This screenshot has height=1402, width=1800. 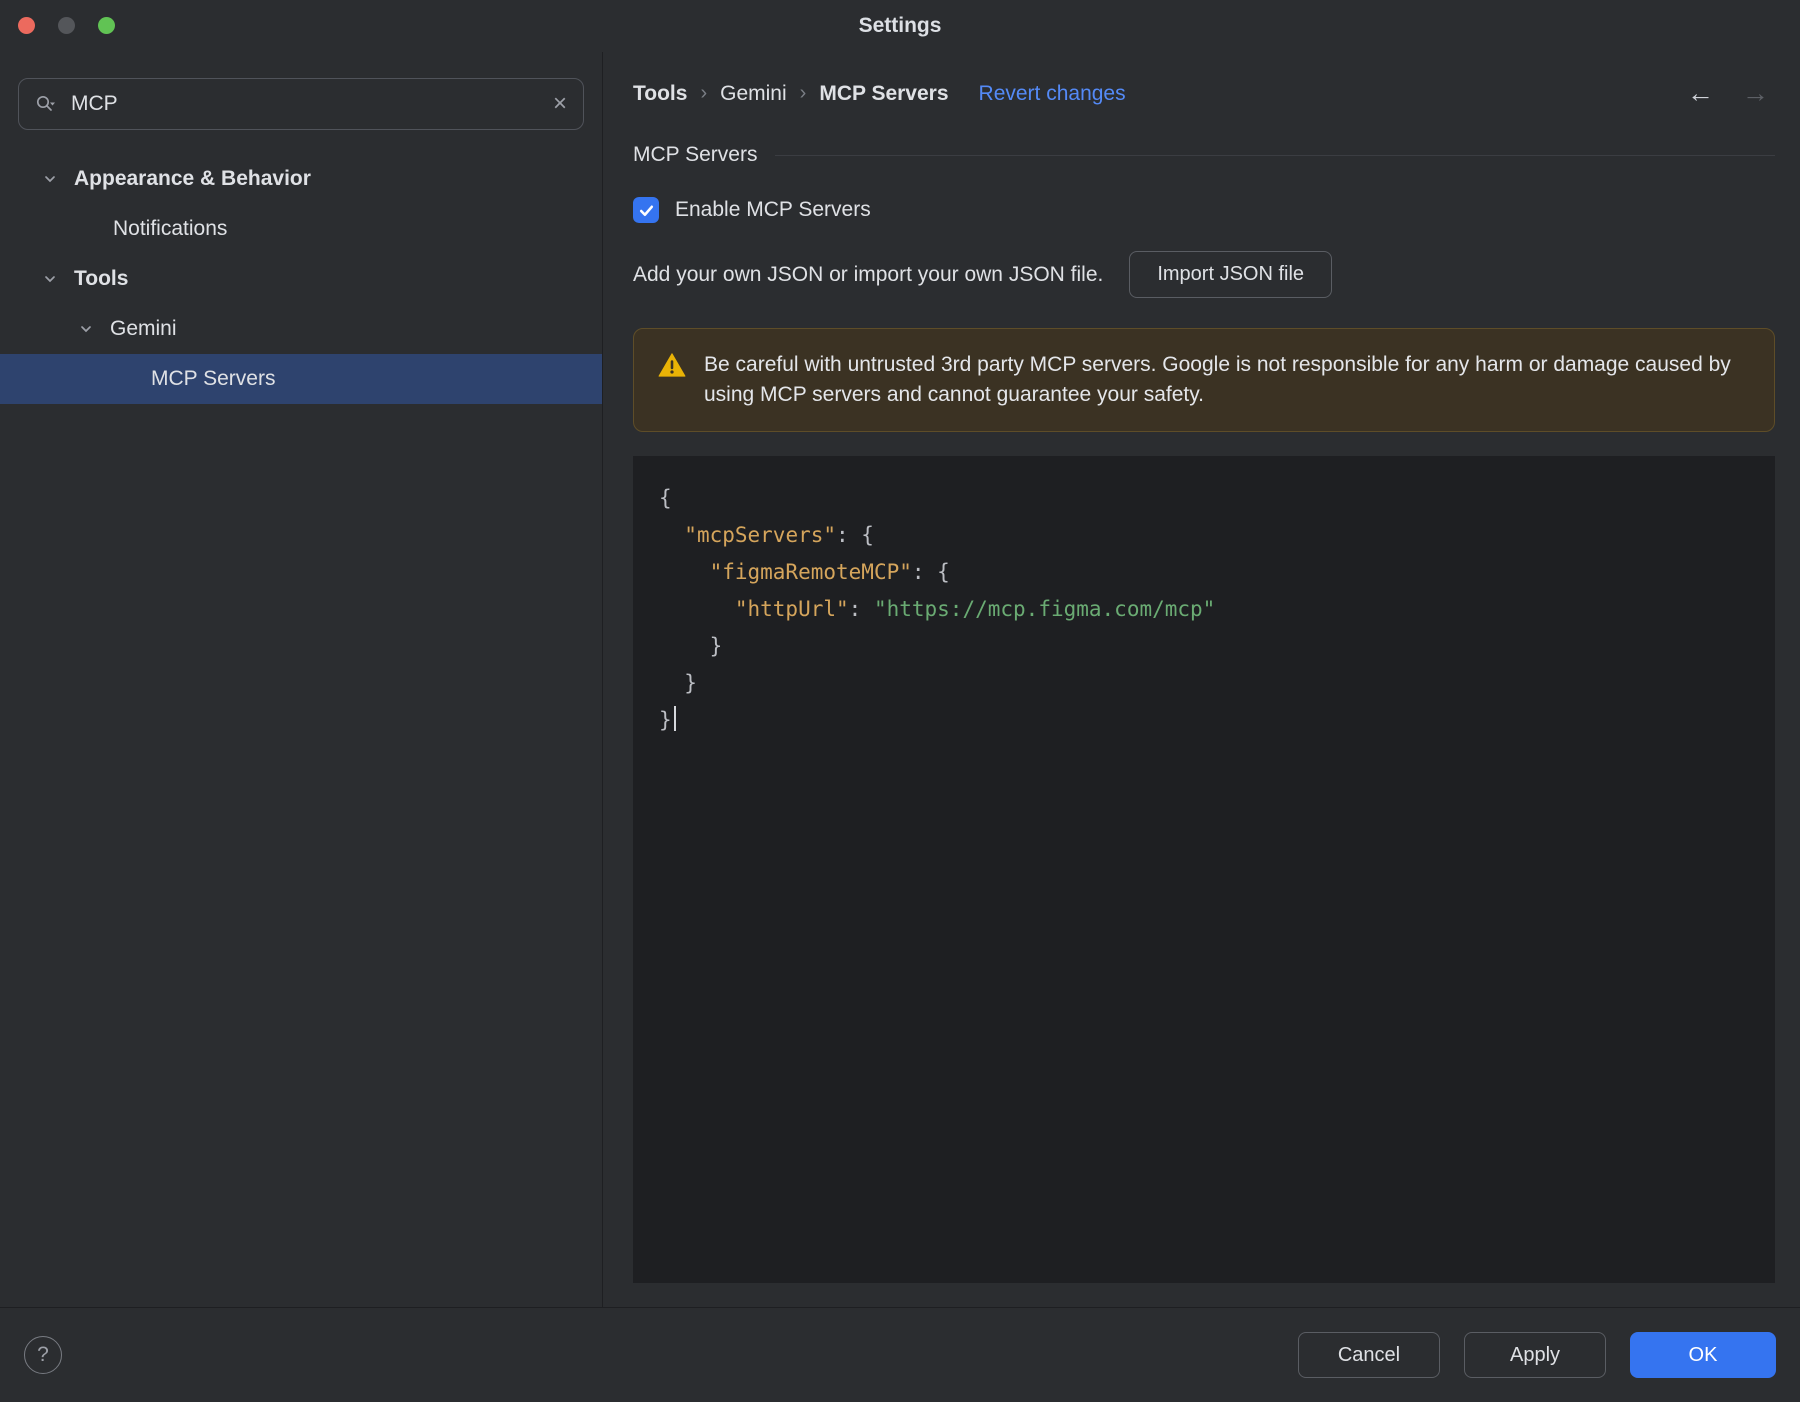 What do you see at coordinates (672, 369) in the screenshot?
I see `warning-icon` at bounding box center [672, 369].